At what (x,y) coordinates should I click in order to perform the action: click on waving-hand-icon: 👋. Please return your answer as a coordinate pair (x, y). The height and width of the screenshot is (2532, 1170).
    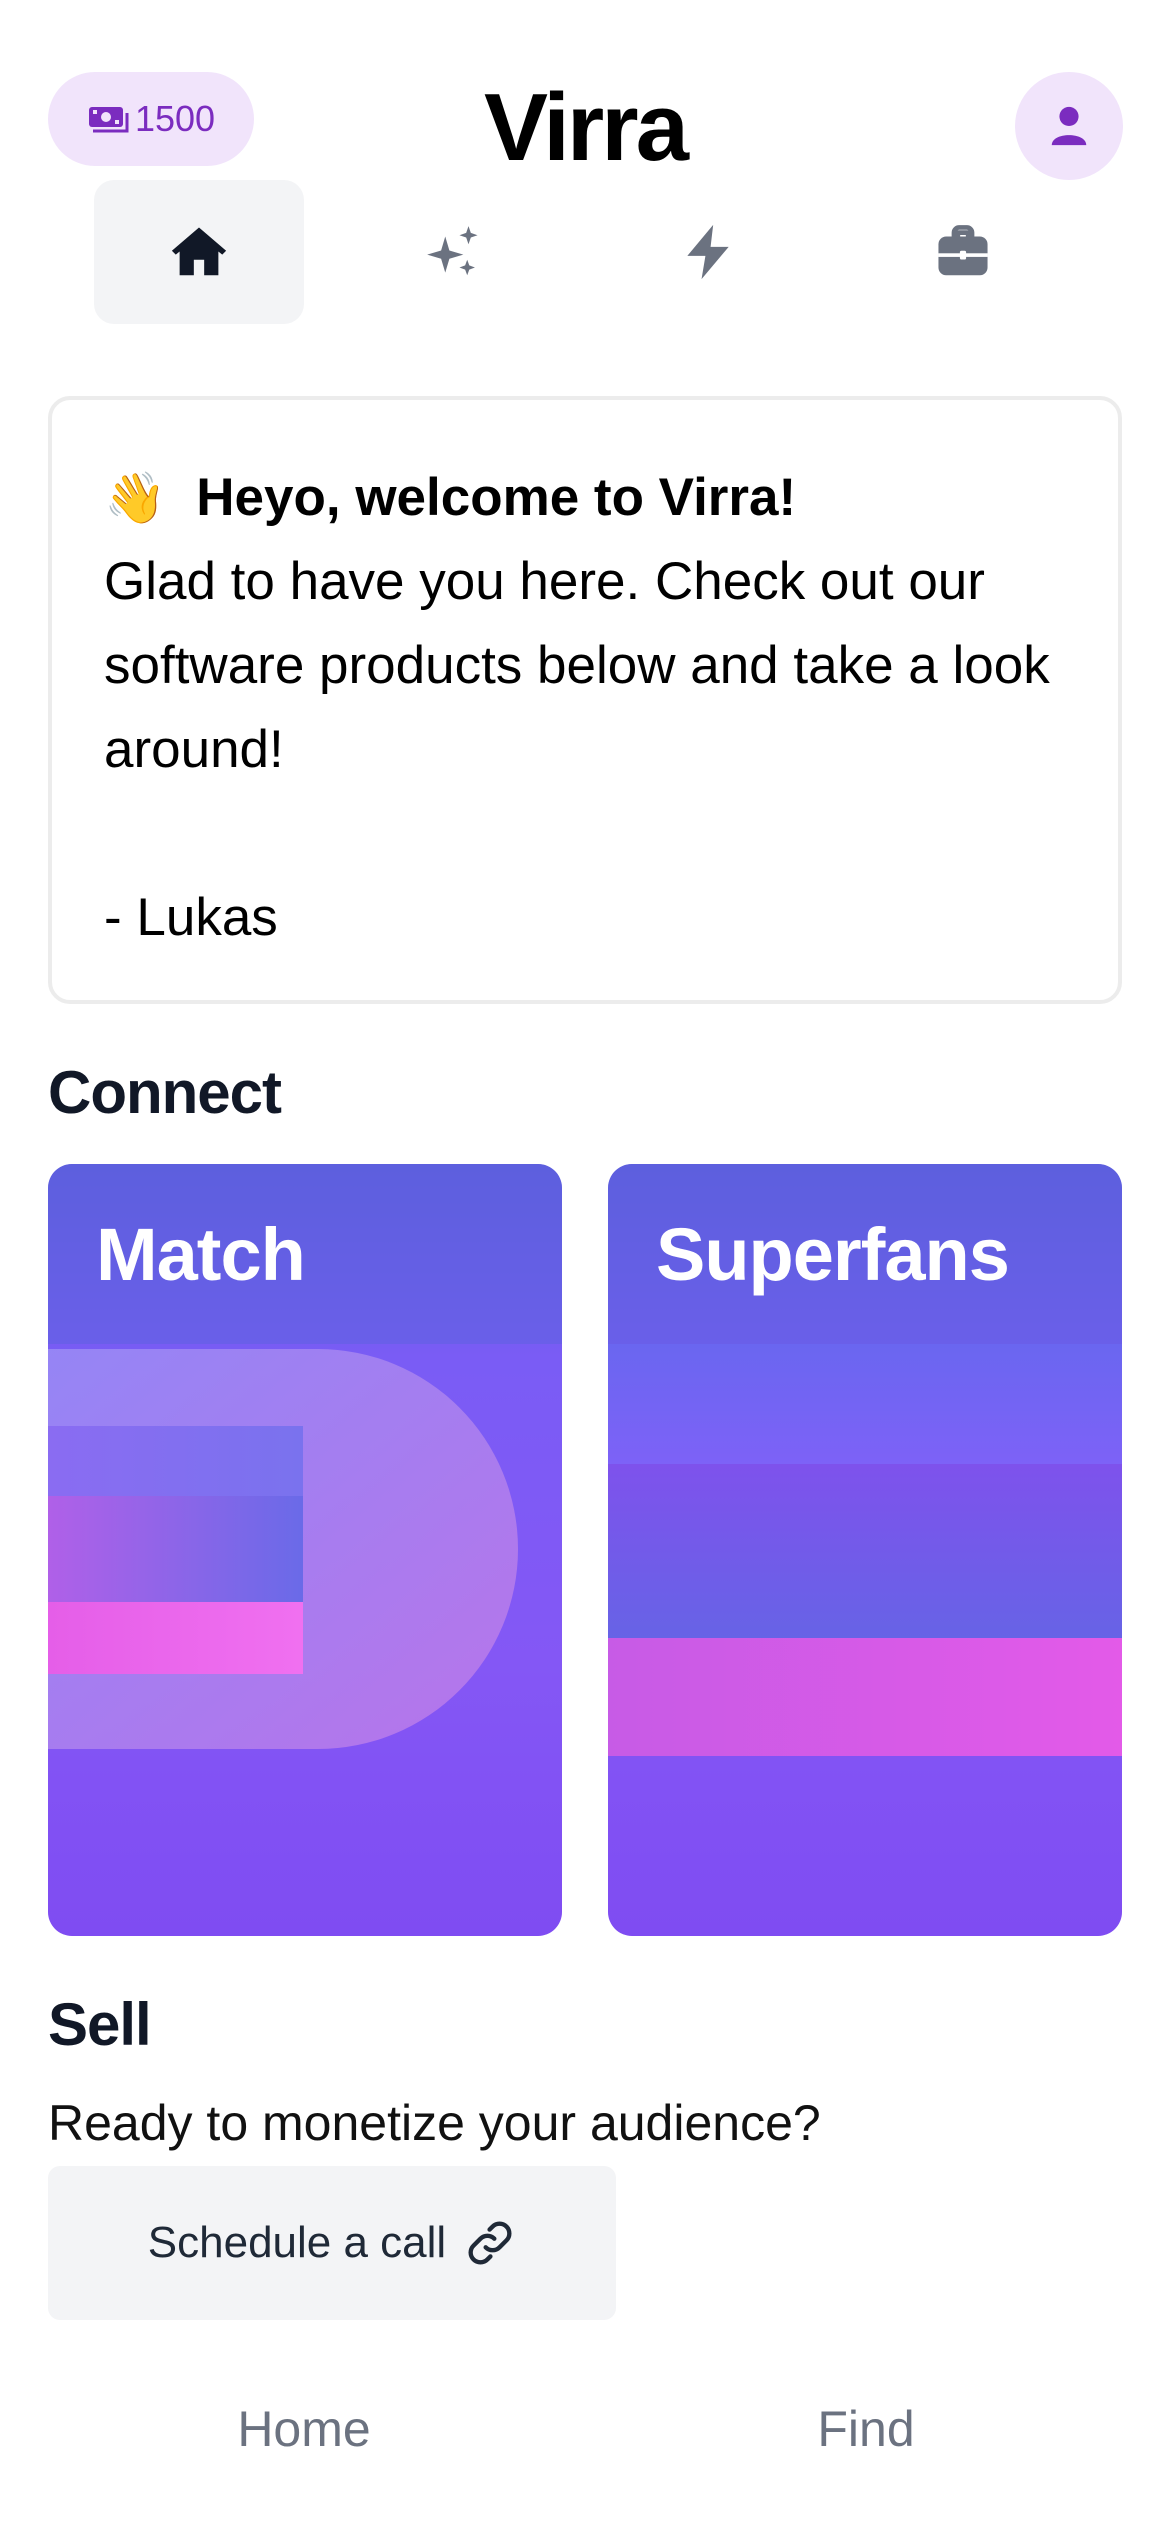
    Looking at the image, I should click on (135, 498).